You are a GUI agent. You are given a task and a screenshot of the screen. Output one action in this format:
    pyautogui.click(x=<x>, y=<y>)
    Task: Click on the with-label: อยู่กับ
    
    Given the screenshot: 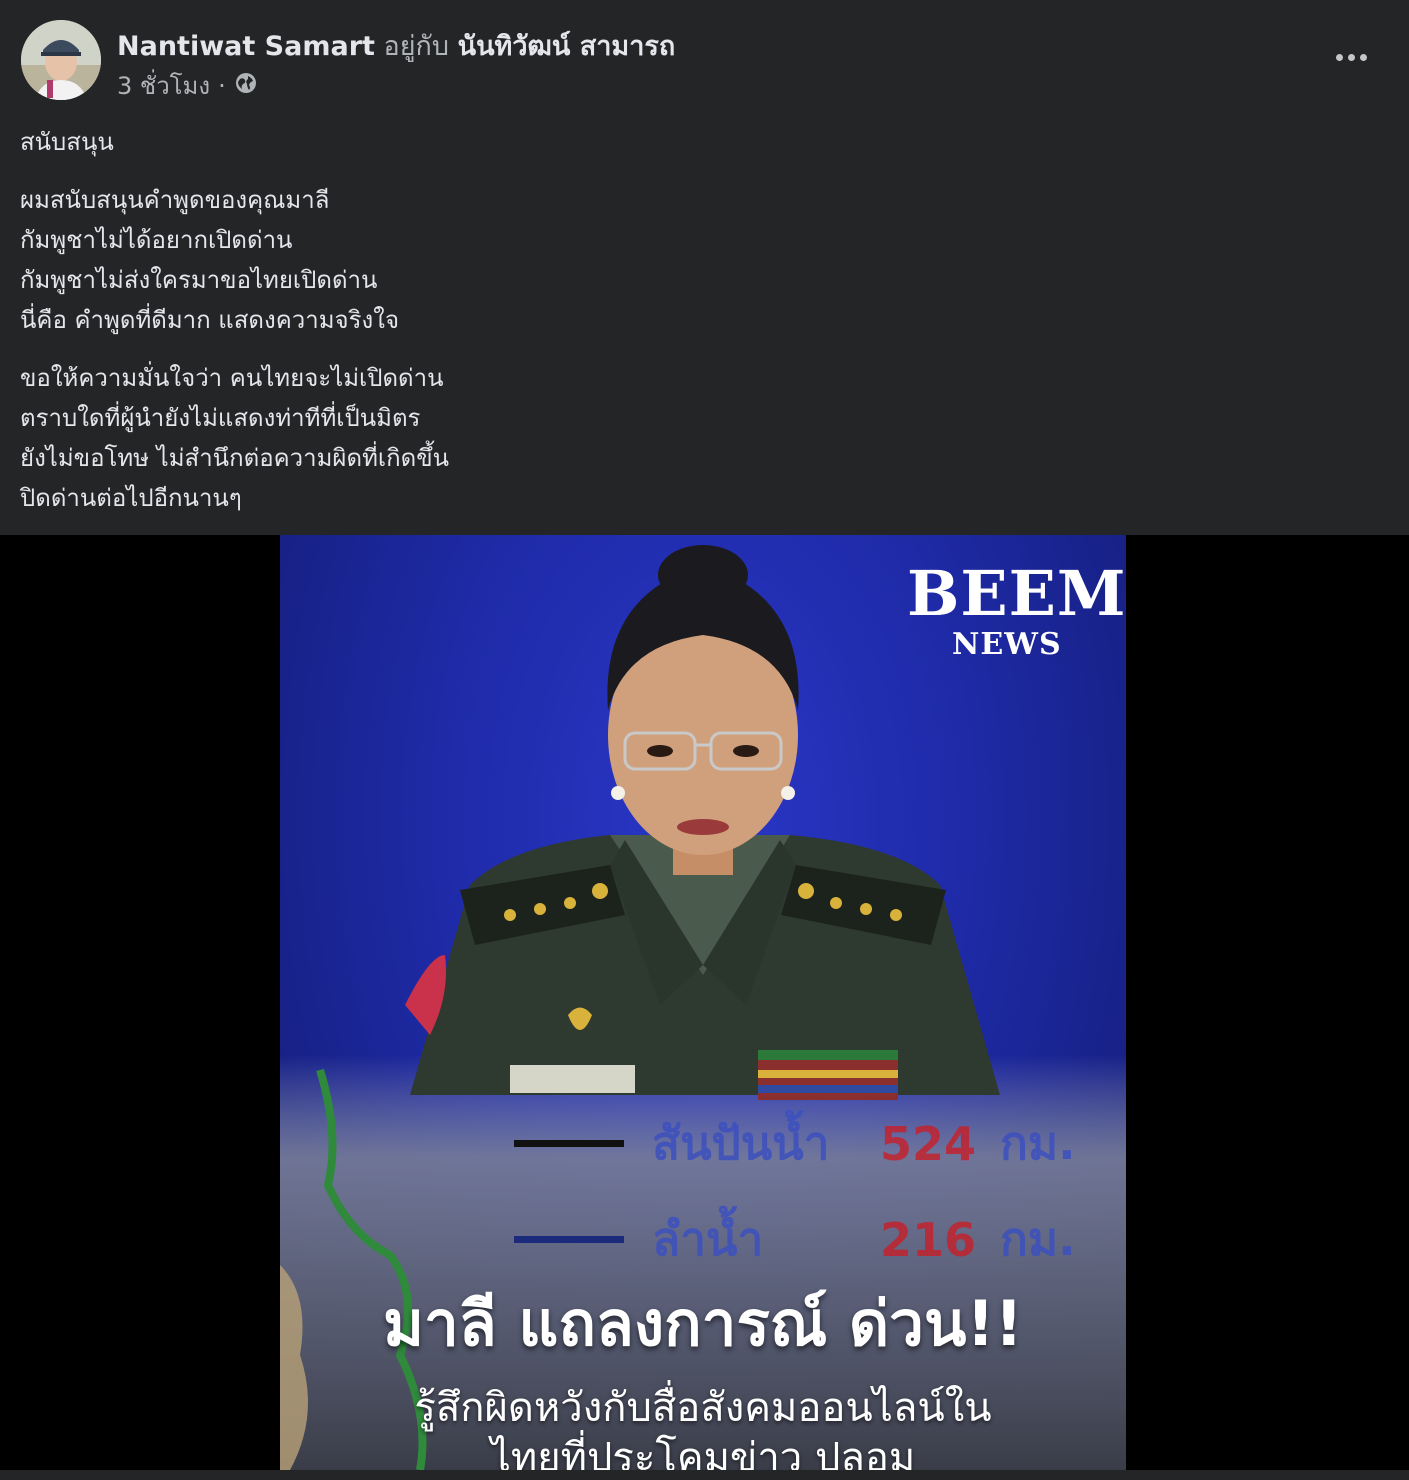 What is the action you would take?
    pyautogui.click(x=416, y=46)
    